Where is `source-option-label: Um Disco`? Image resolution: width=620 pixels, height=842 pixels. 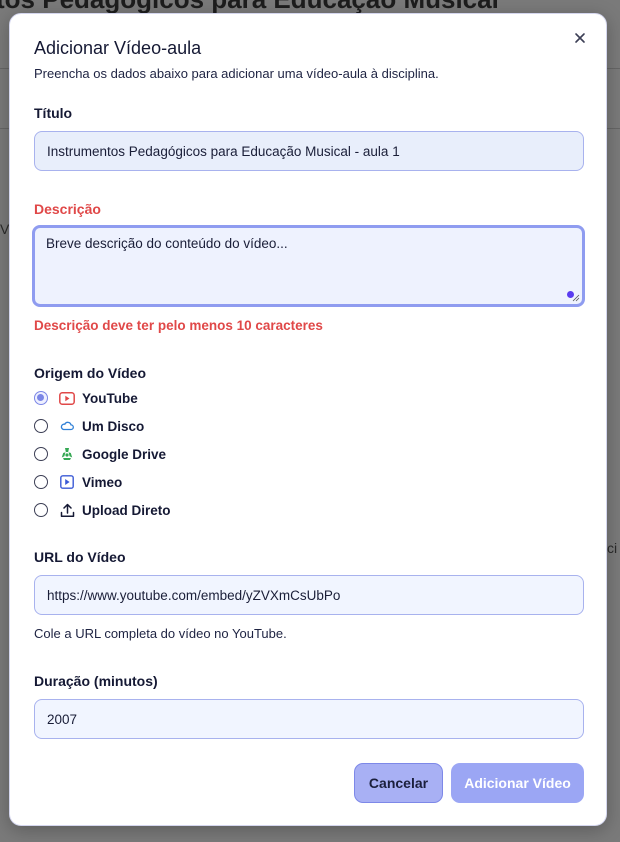 source-option-label: Um Disco is located at coordinates (113, 426).